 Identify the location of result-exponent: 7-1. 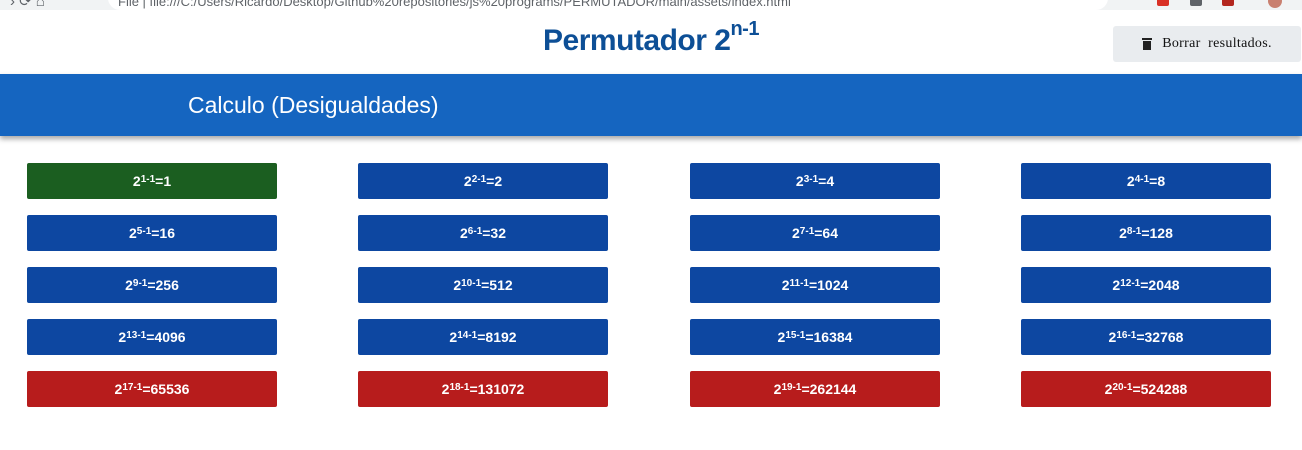
(807, 231).